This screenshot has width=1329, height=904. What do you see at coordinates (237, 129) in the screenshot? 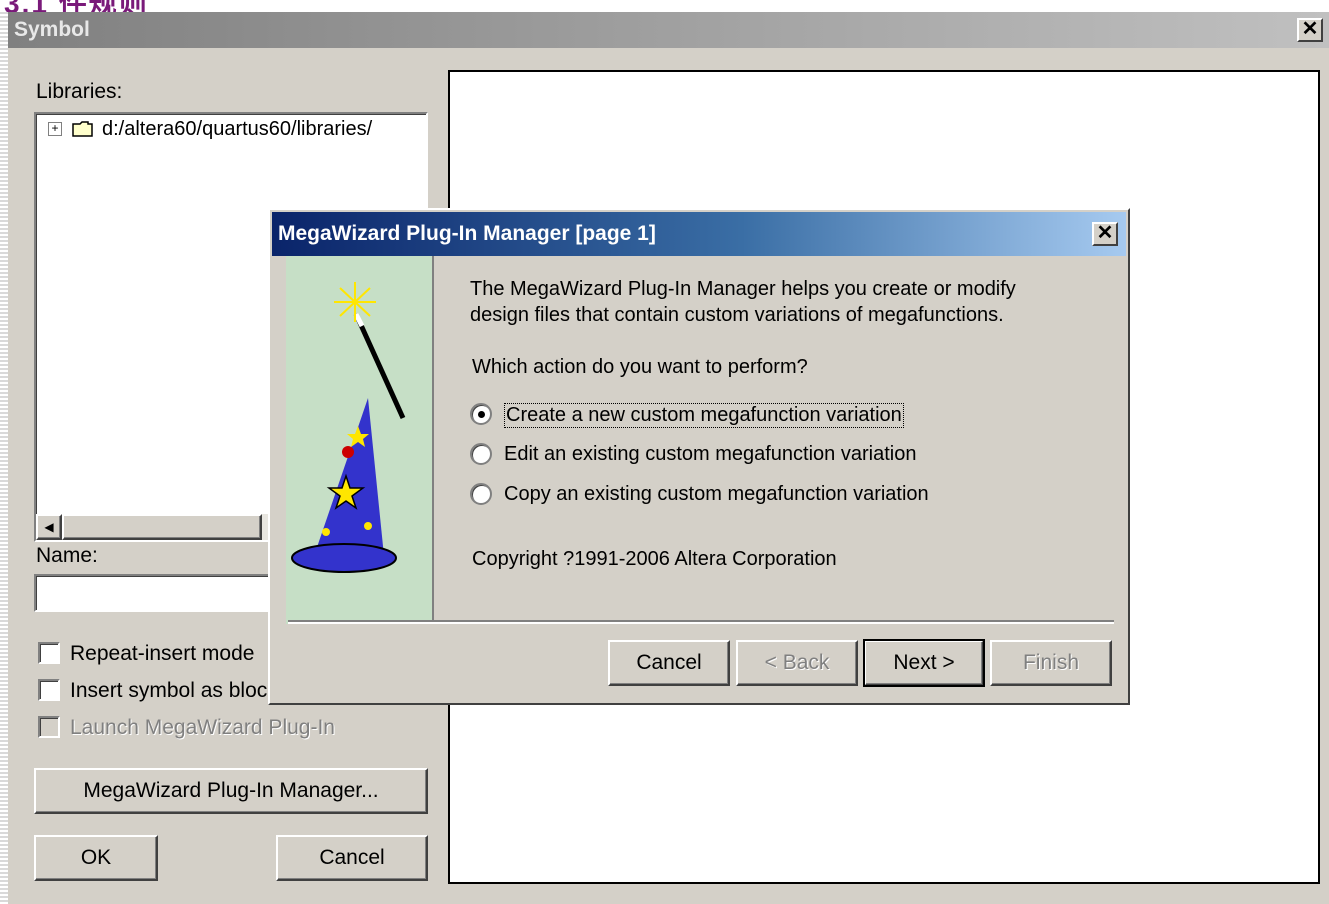
I see `library-tree-item: d:/altera60/quartus60/libraries/` at bounding box center [237, 129].